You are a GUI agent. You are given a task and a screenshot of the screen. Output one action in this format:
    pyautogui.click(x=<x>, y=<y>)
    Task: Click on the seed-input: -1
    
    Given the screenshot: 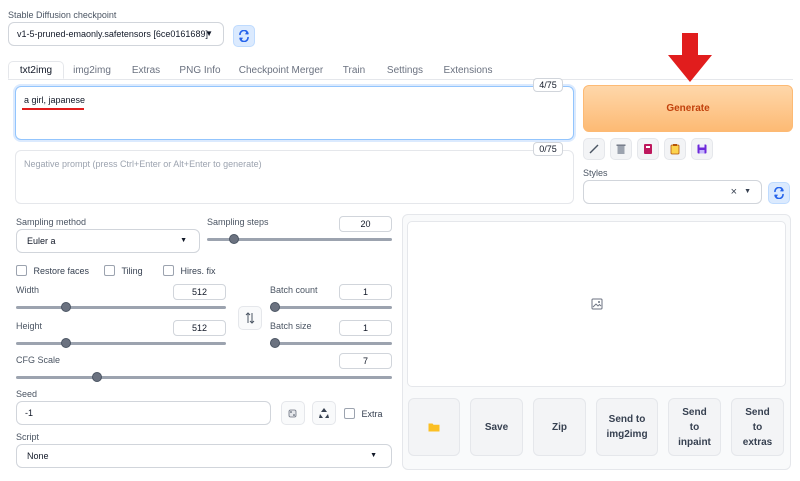 What is the action you would take?
    pyautogui.click(x=143, y=413)
    